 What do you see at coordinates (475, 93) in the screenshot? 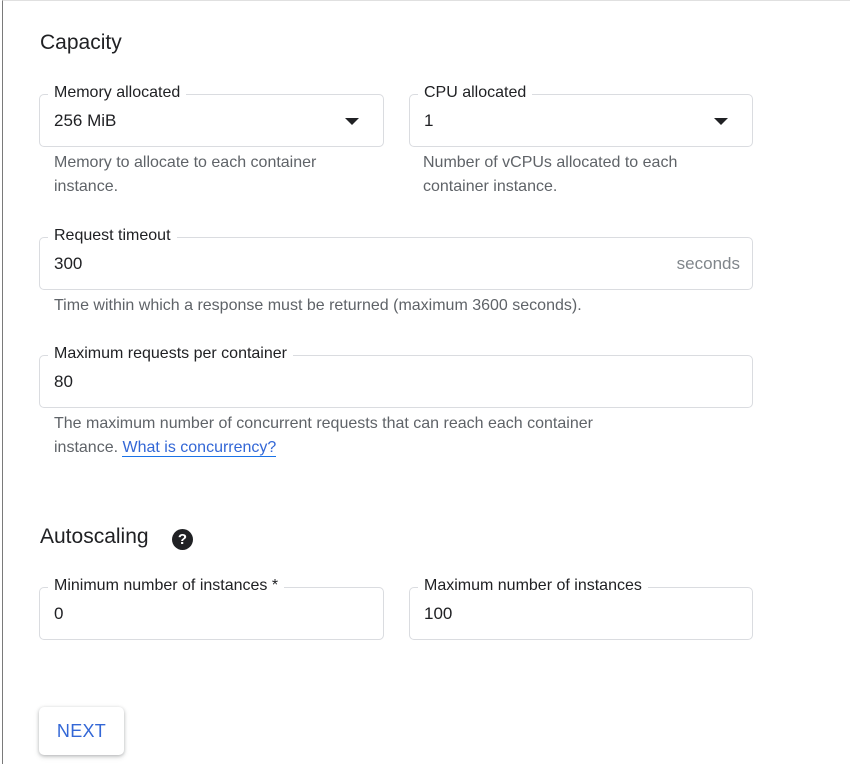
I see `cpu-allocated-label: CPU allocated` at bounding box center [475, 93].